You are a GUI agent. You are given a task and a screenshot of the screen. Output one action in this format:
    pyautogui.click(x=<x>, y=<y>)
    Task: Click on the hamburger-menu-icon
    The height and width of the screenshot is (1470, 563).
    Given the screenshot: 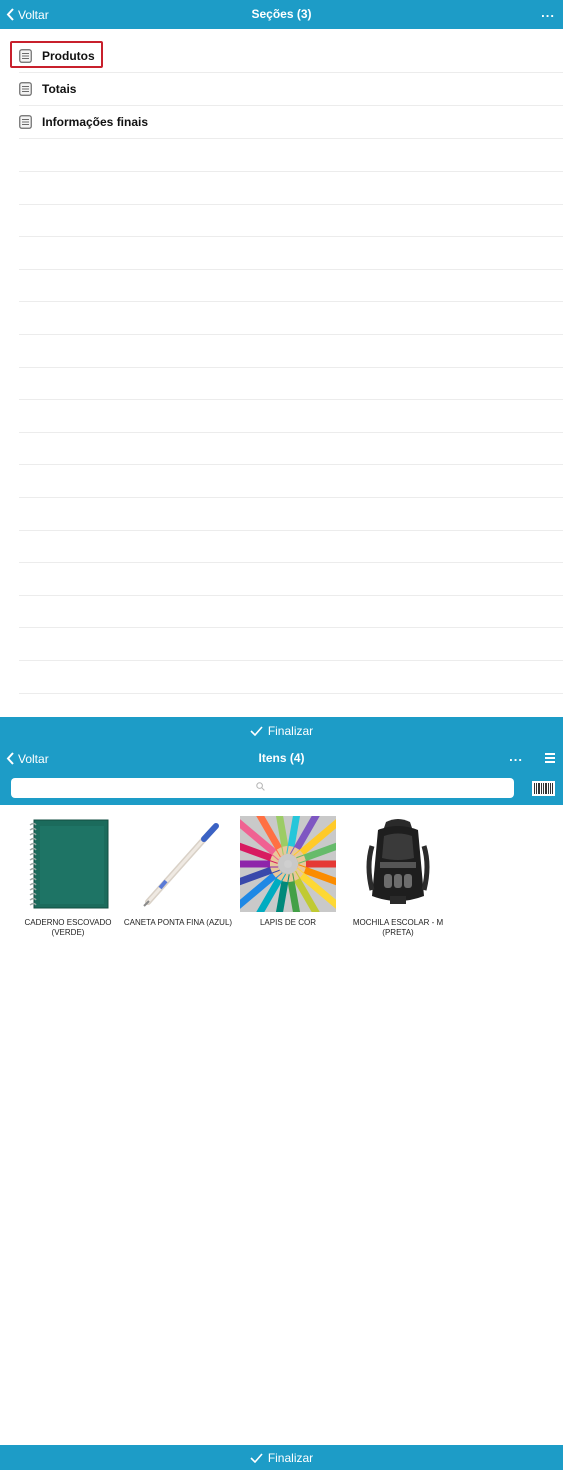 What is the action you would take?
    pyautogui.click(x=550, y=758)
    